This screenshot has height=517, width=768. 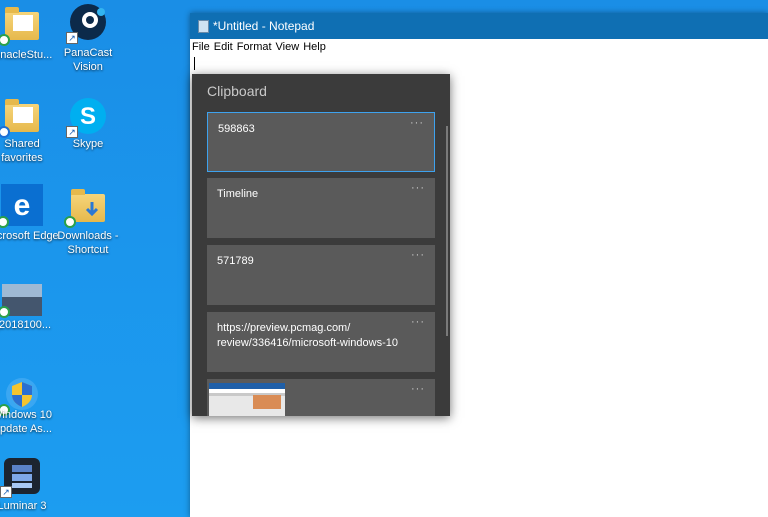 What do you see at coordinates (194, 63) in the screenshot?
I see `text-caret` at bounding box center [194, 63].